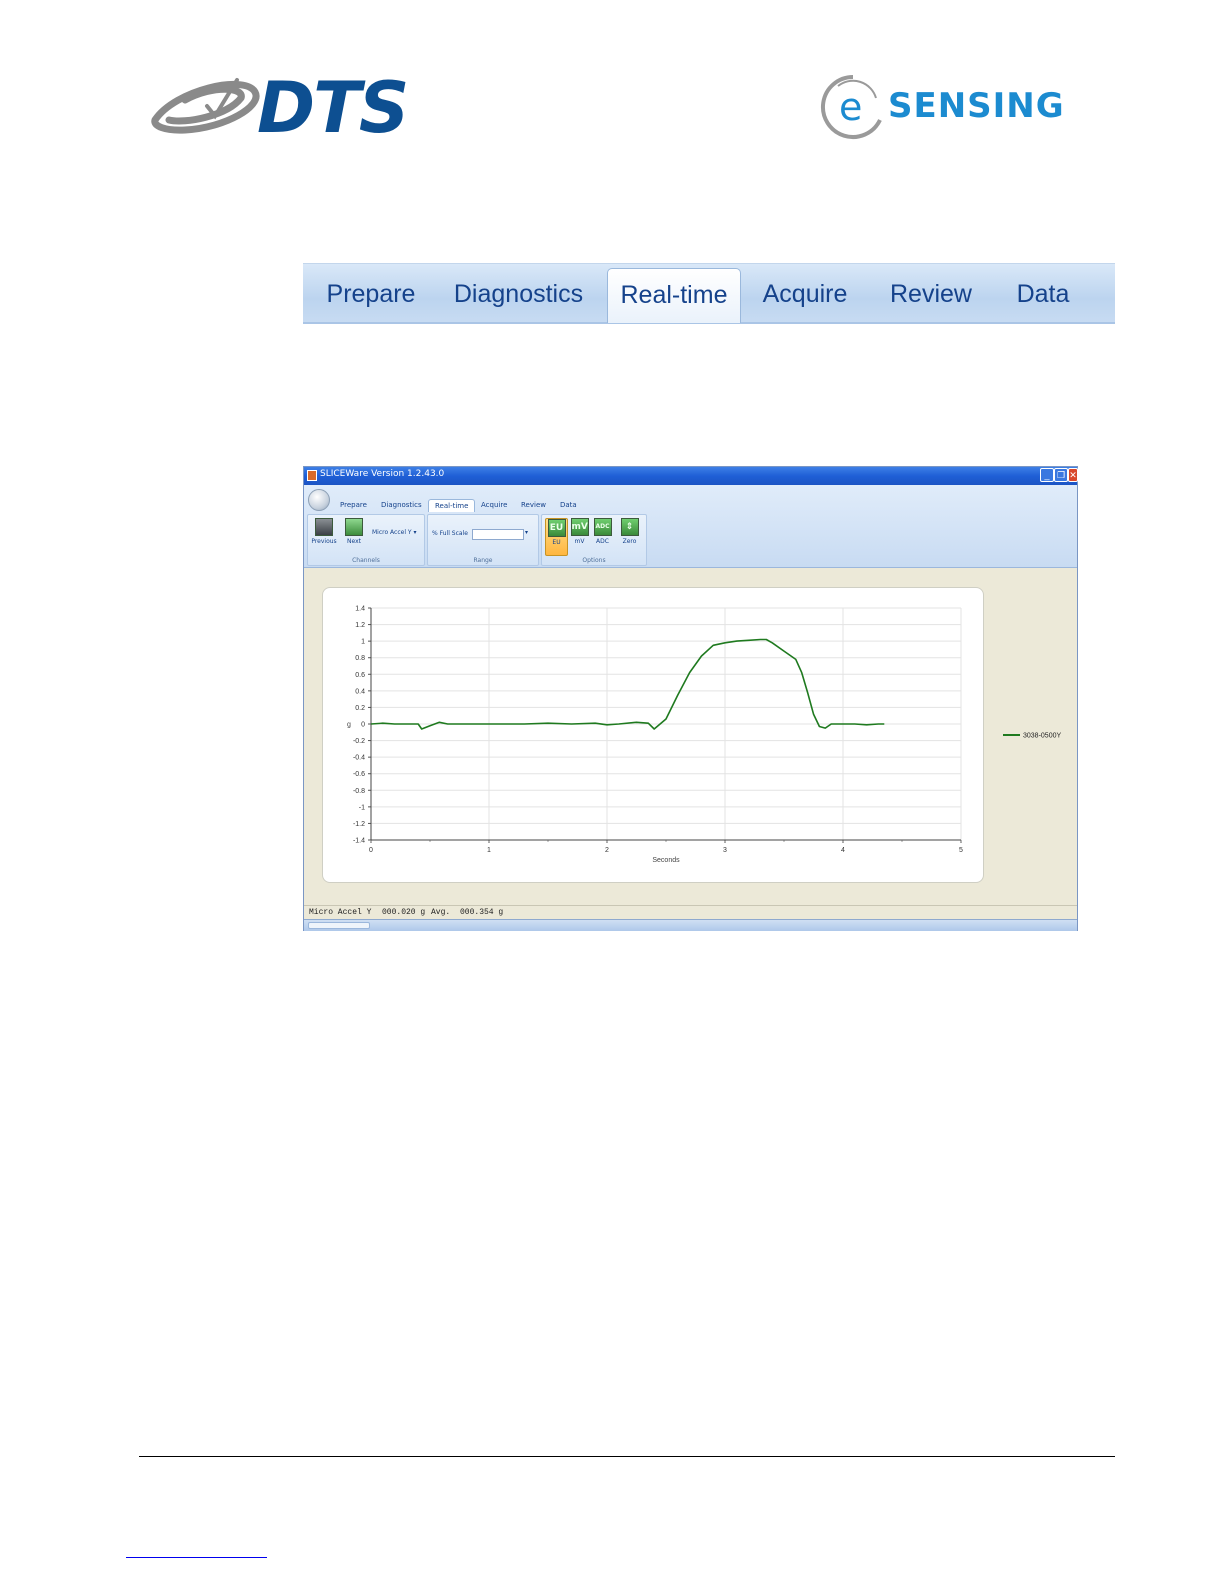  I want to click on close-icon: ✕, so click(1073, 475).